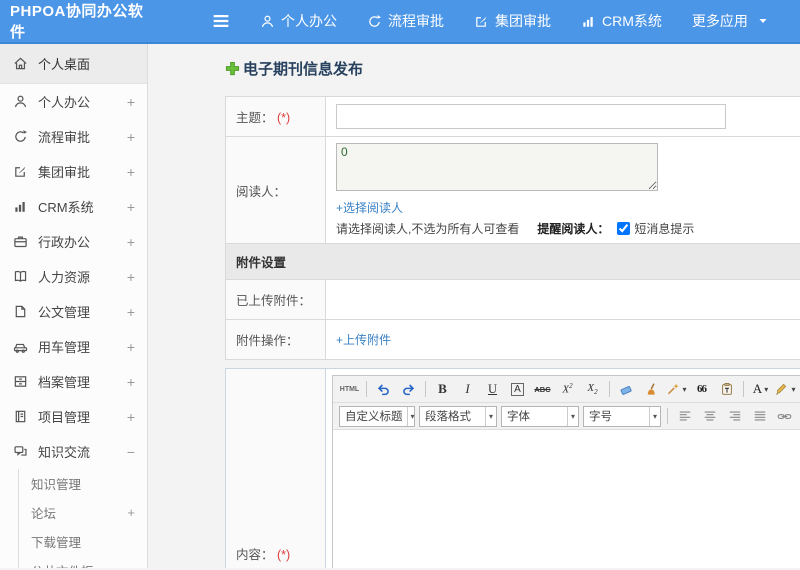  What do you see at coordinates (267, 341) in the screenshot?
I see `operations-label: 附件操作：` at bounding box center [267, 341].